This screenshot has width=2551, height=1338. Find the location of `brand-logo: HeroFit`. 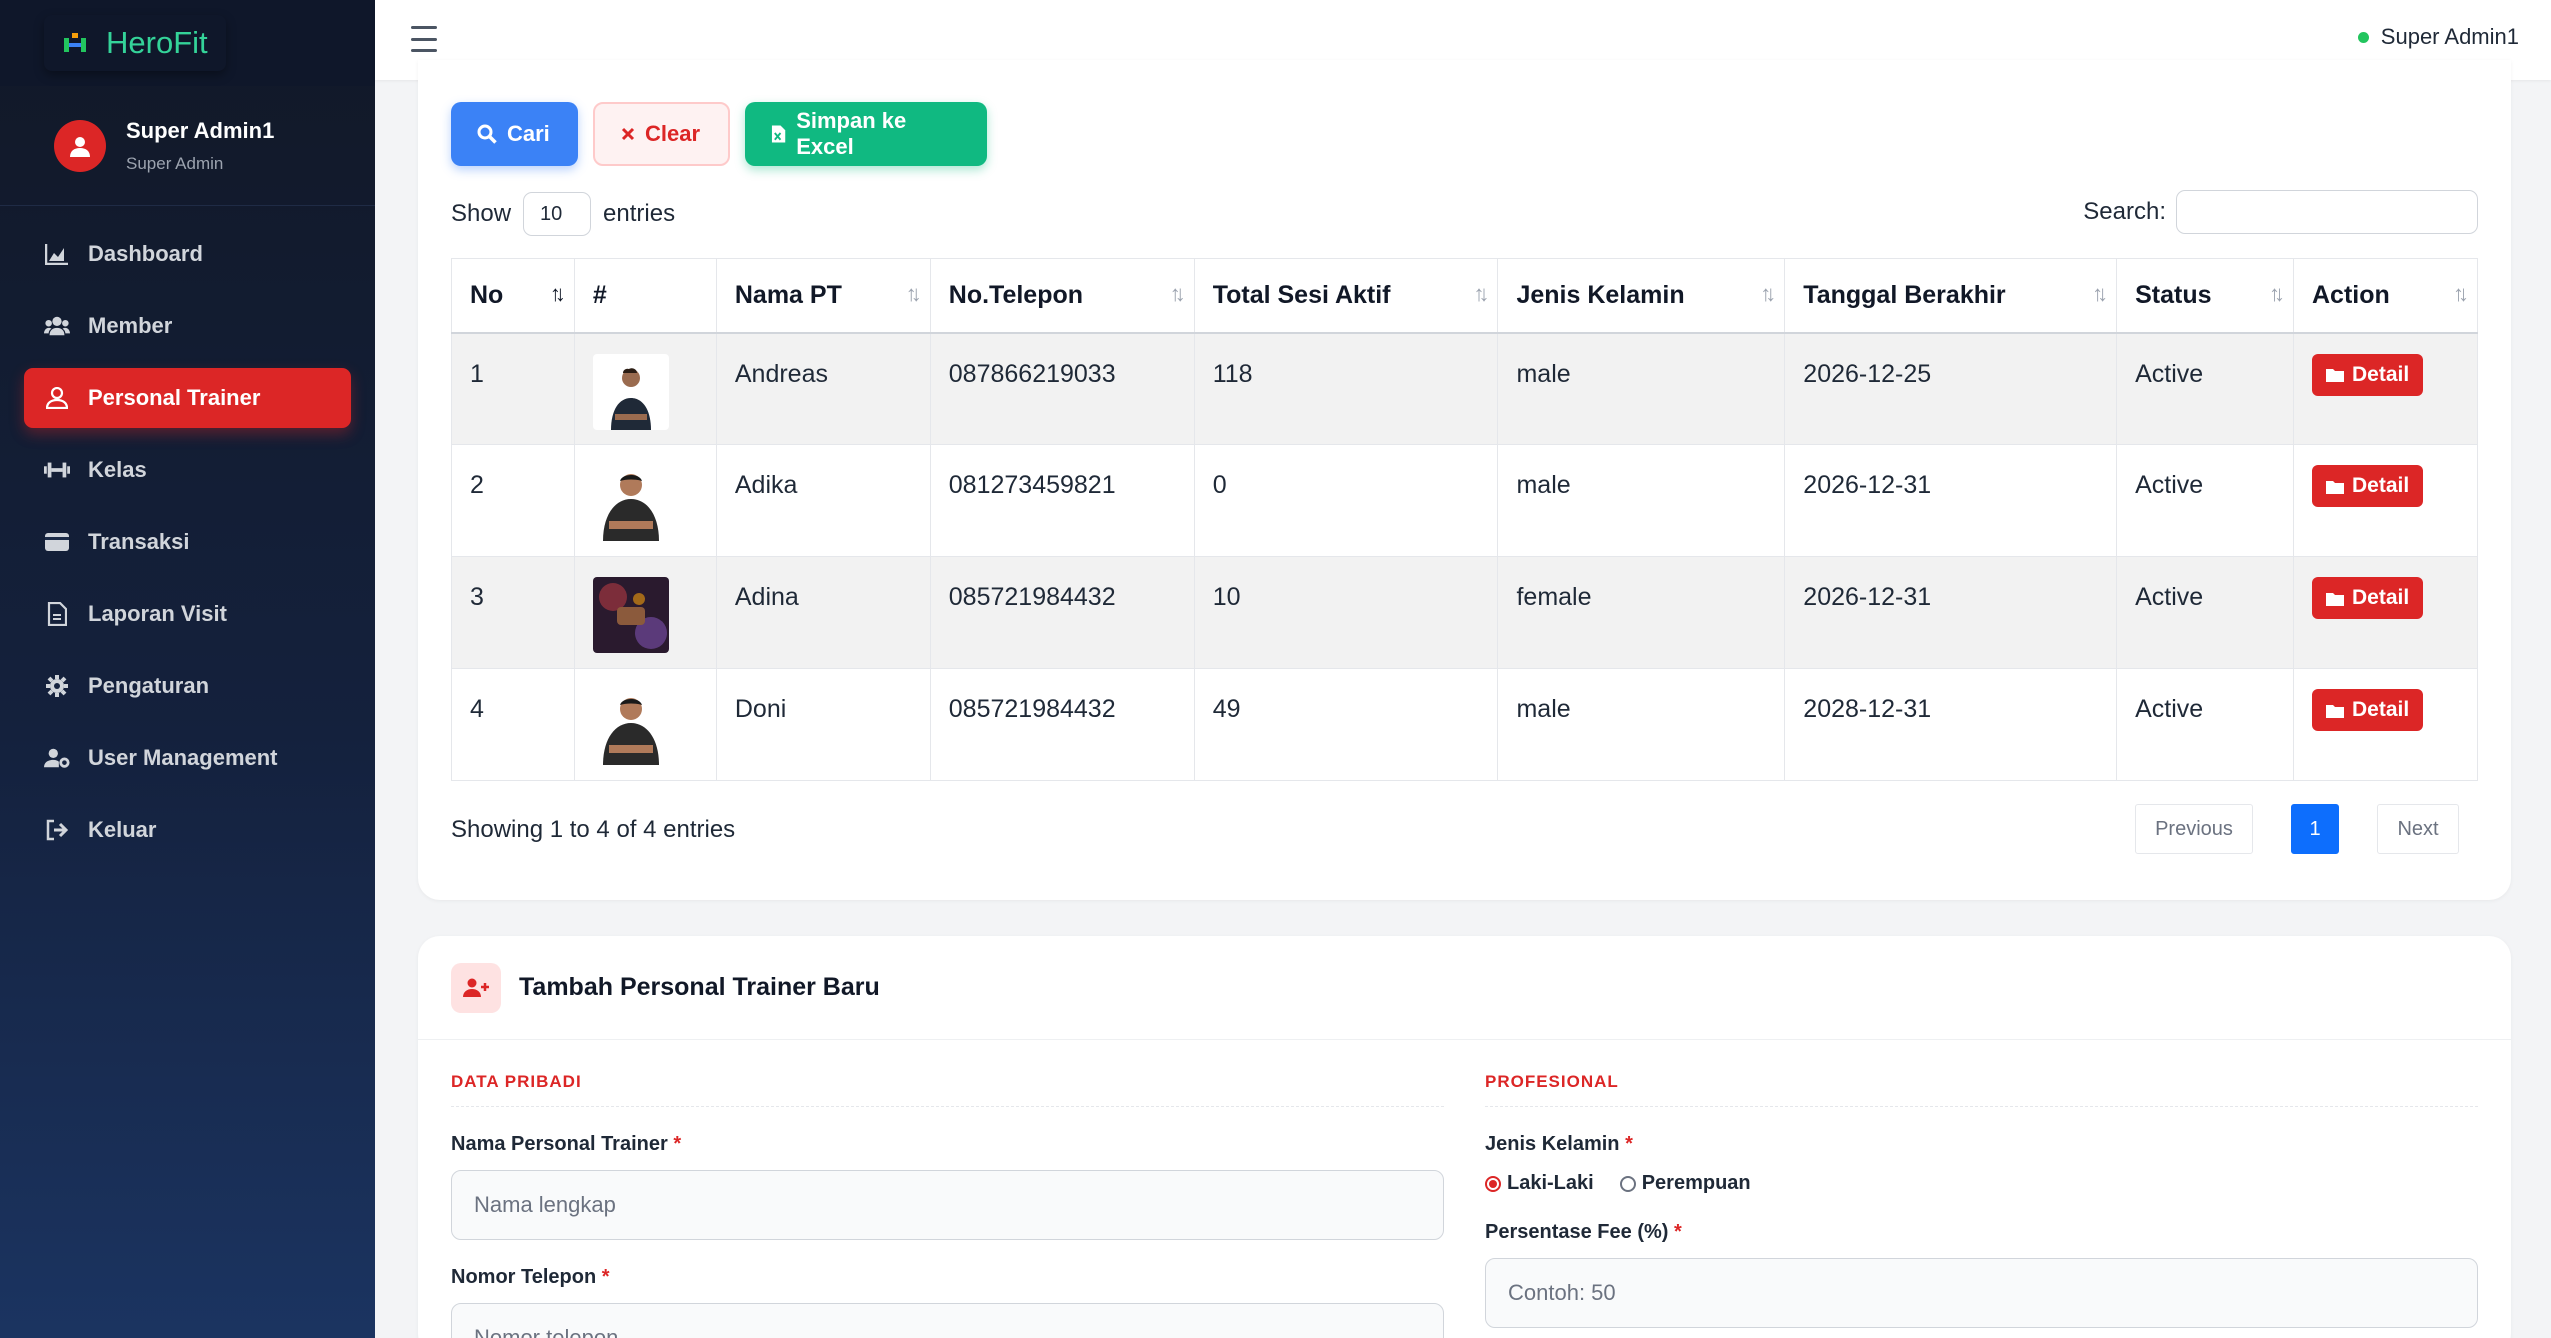

brand-logo: HeroFit is located at coordinates (135, 43).